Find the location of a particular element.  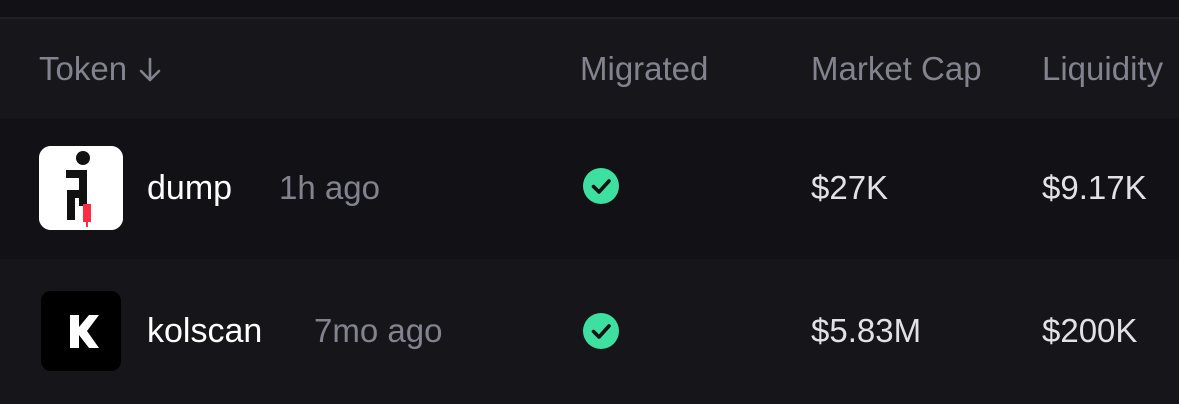

market-cap-value: $27K is located at coordinates (850, 187).